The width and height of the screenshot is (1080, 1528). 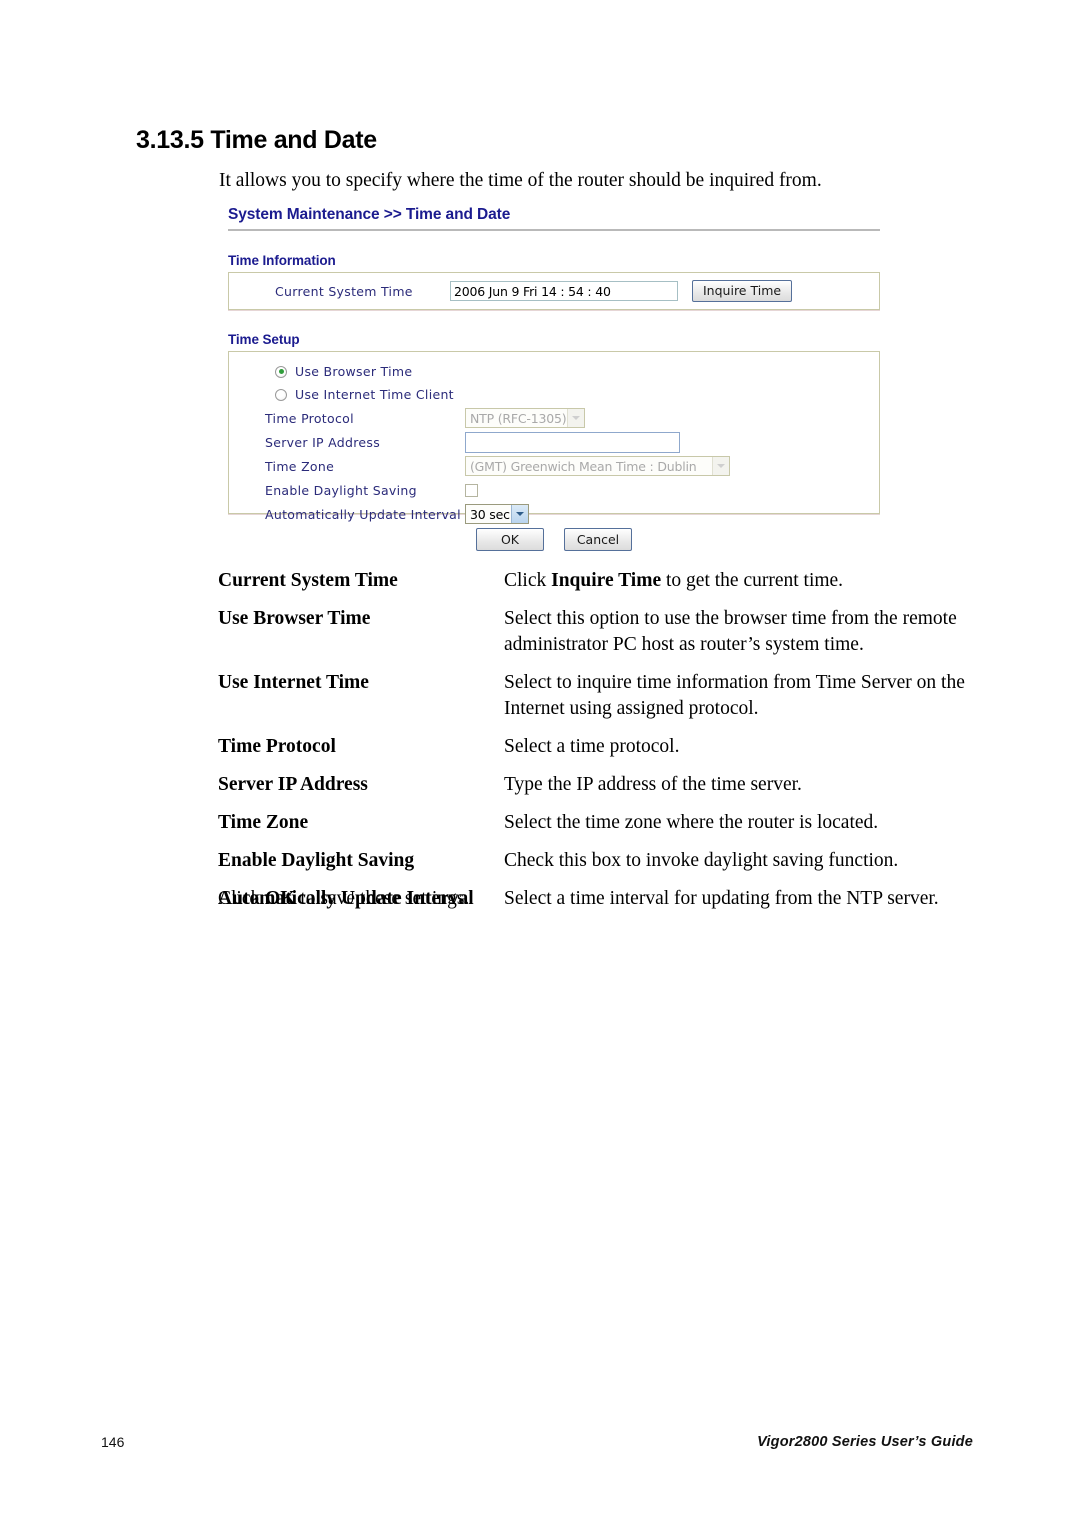 What do you see at coordinates (374, 394) in the screenshot?
I see `radio-label-use-internet-time-client: Use Internet Time Client` at bounding box center [374, 394].